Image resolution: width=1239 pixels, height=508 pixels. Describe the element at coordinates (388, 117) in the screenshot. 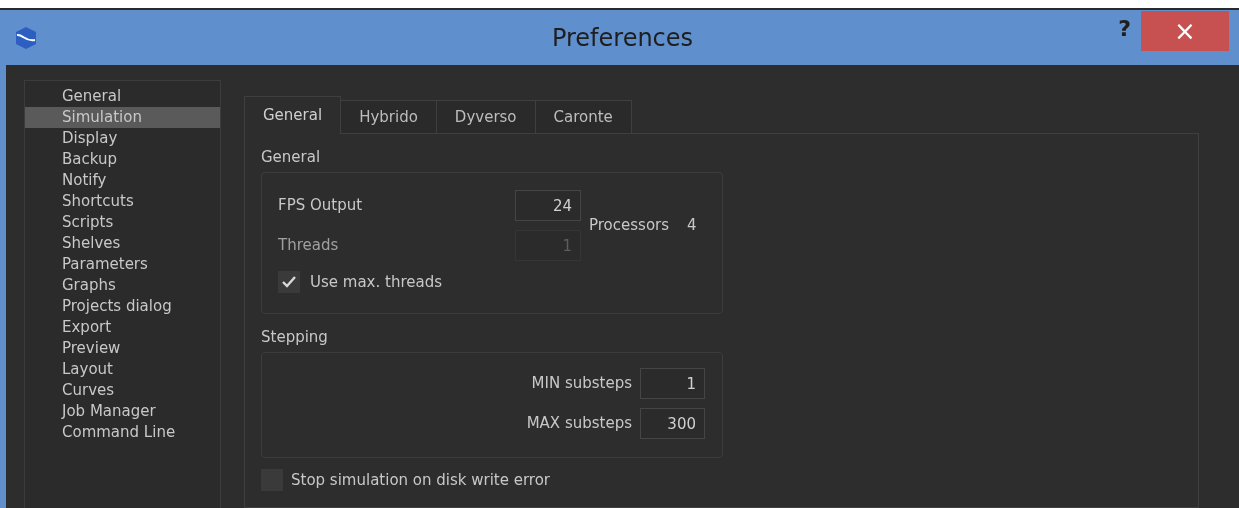

I see `tab: Hybrido` at that location.